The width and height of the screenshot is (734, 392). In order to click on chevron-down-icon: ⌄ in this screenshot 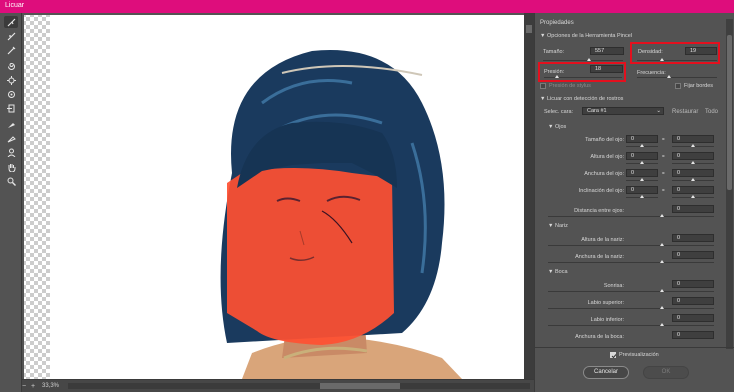, I will do `click(658, 111)`.